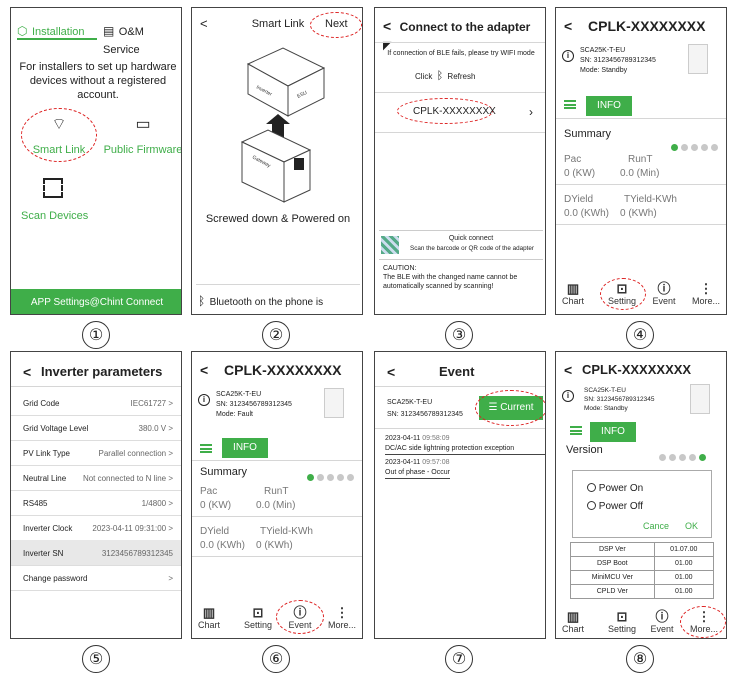 The width and height of the screenshot is (732, 679). I want to click on parameter-value: 380.0 V >, so click(155, 428).